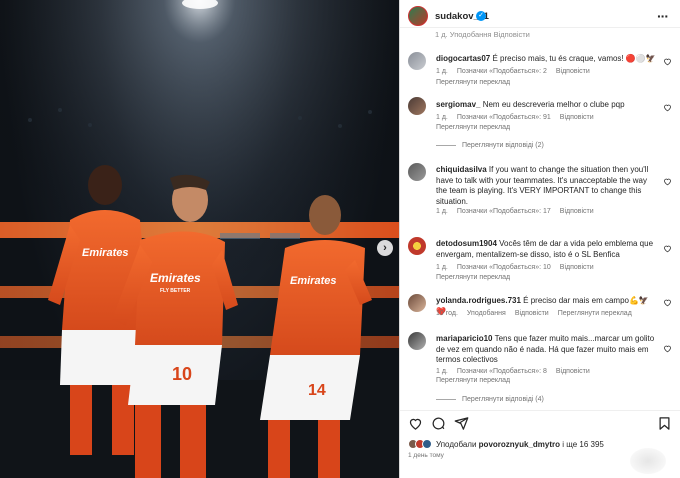 The height and width of the screenshot is (478, 680). I want to click on comment-likes: Позначки «Подобається»: 10, so click(504, 267).